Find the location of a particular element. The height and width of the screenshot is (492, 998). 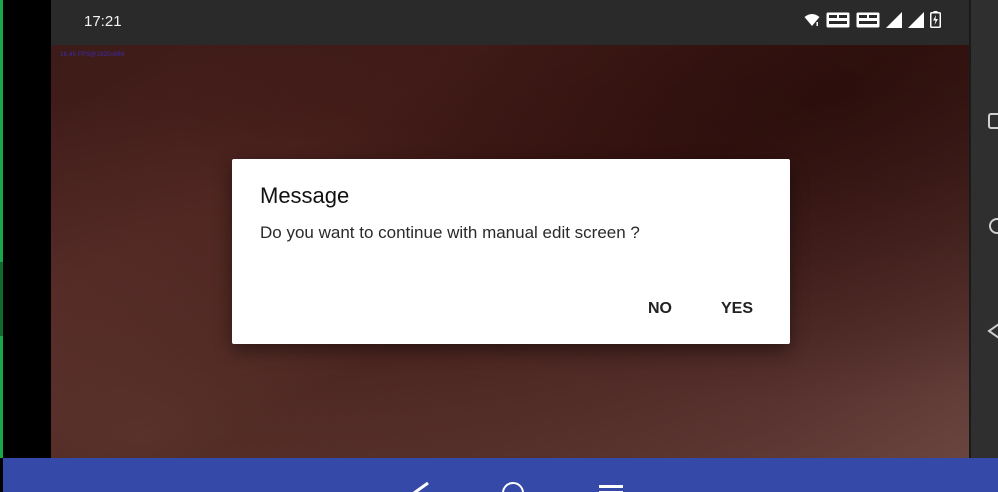

no-button: NO is located at coordinates (660, 309).